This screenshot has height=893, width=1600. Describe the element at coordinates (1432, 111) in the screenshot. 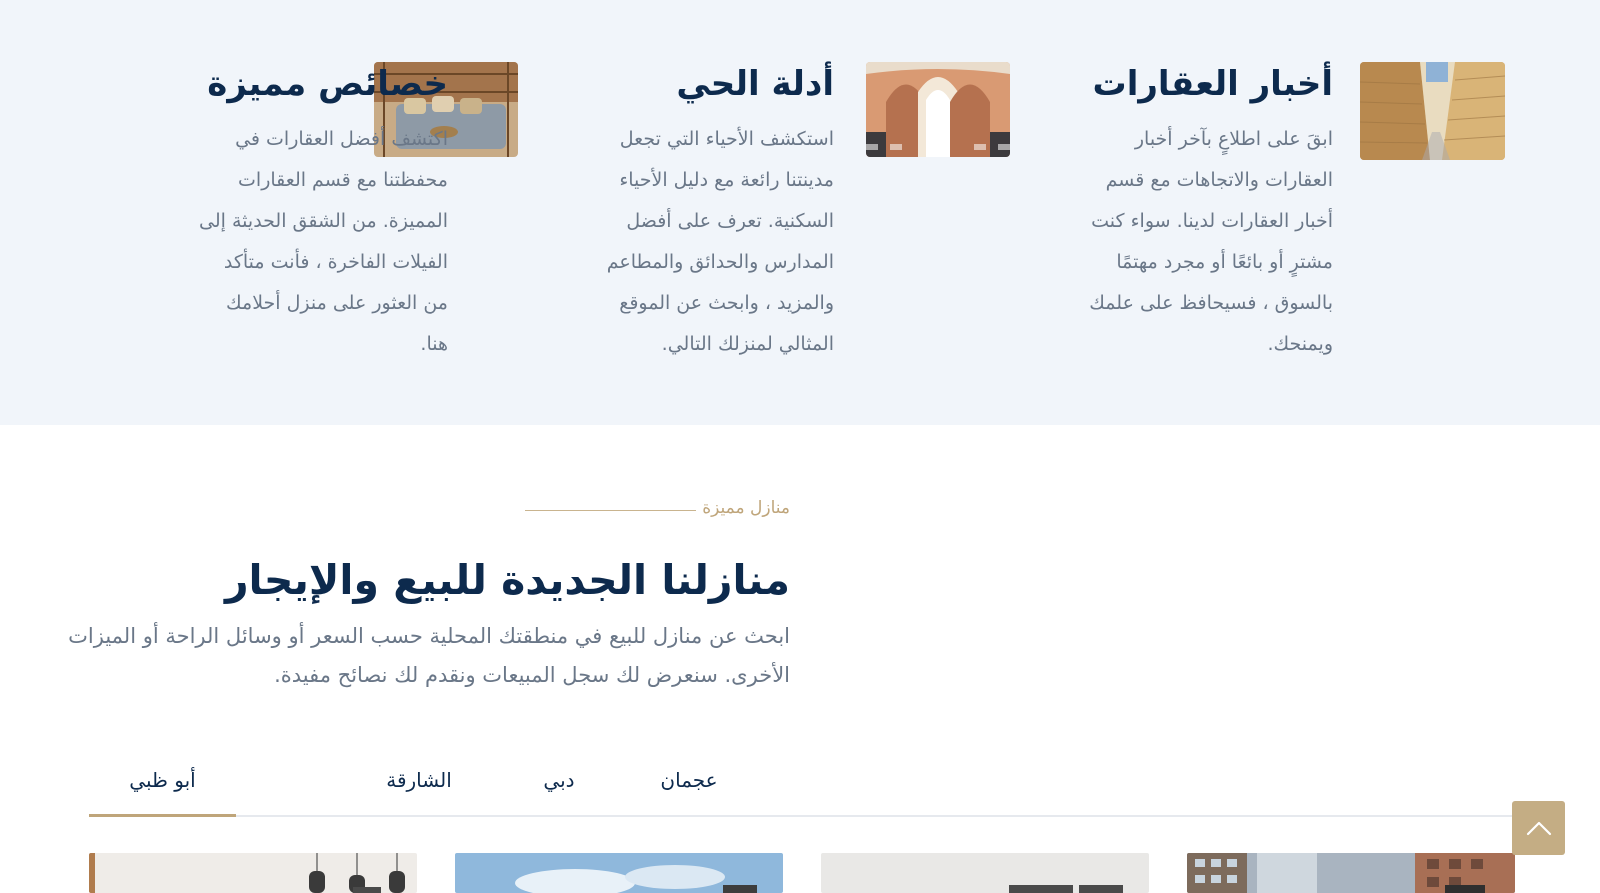

I see `alley-image` at that location.